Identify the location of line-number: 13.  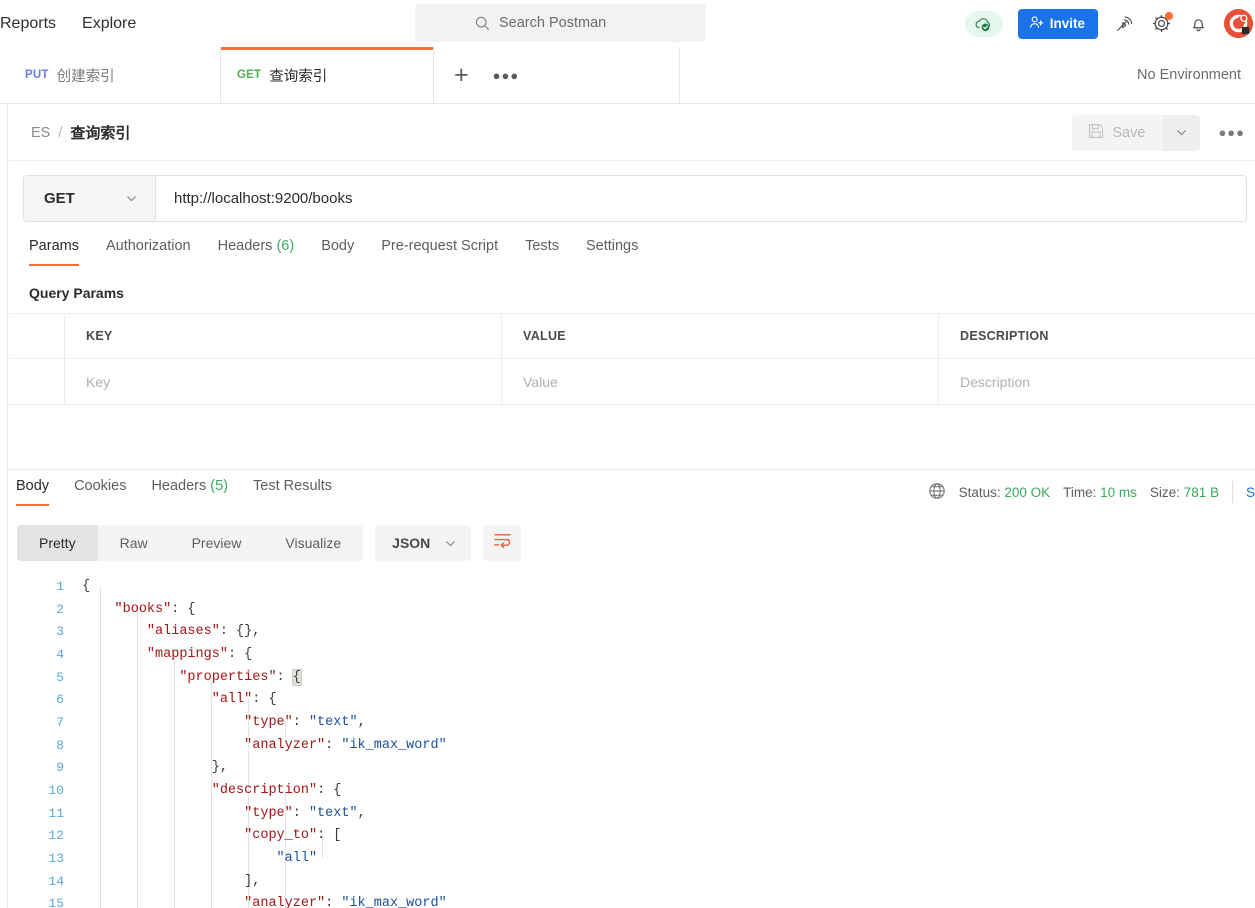
(56, 859).